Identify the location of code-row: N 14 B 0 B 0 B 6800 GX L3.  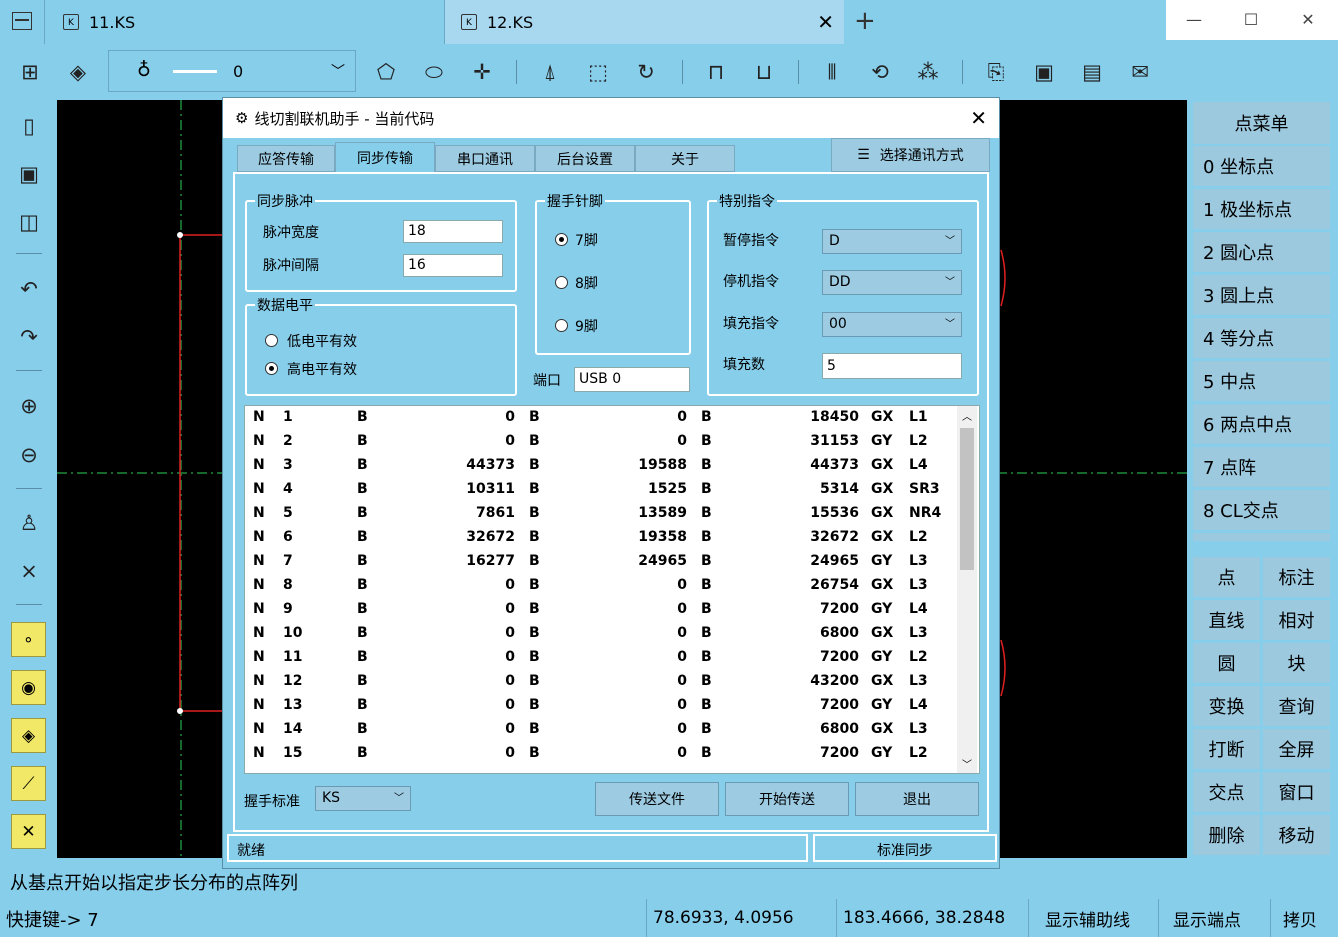
(600, 730).